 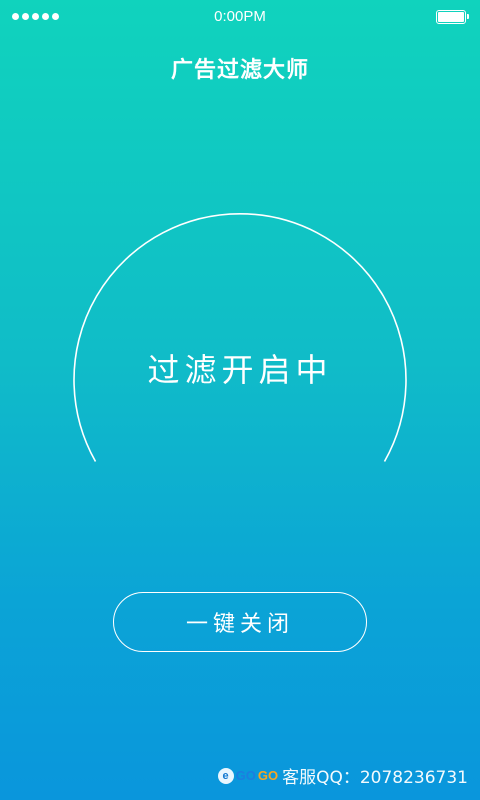 I want to click on watermark-logo: e GO GO, so click(x=248, y=775).